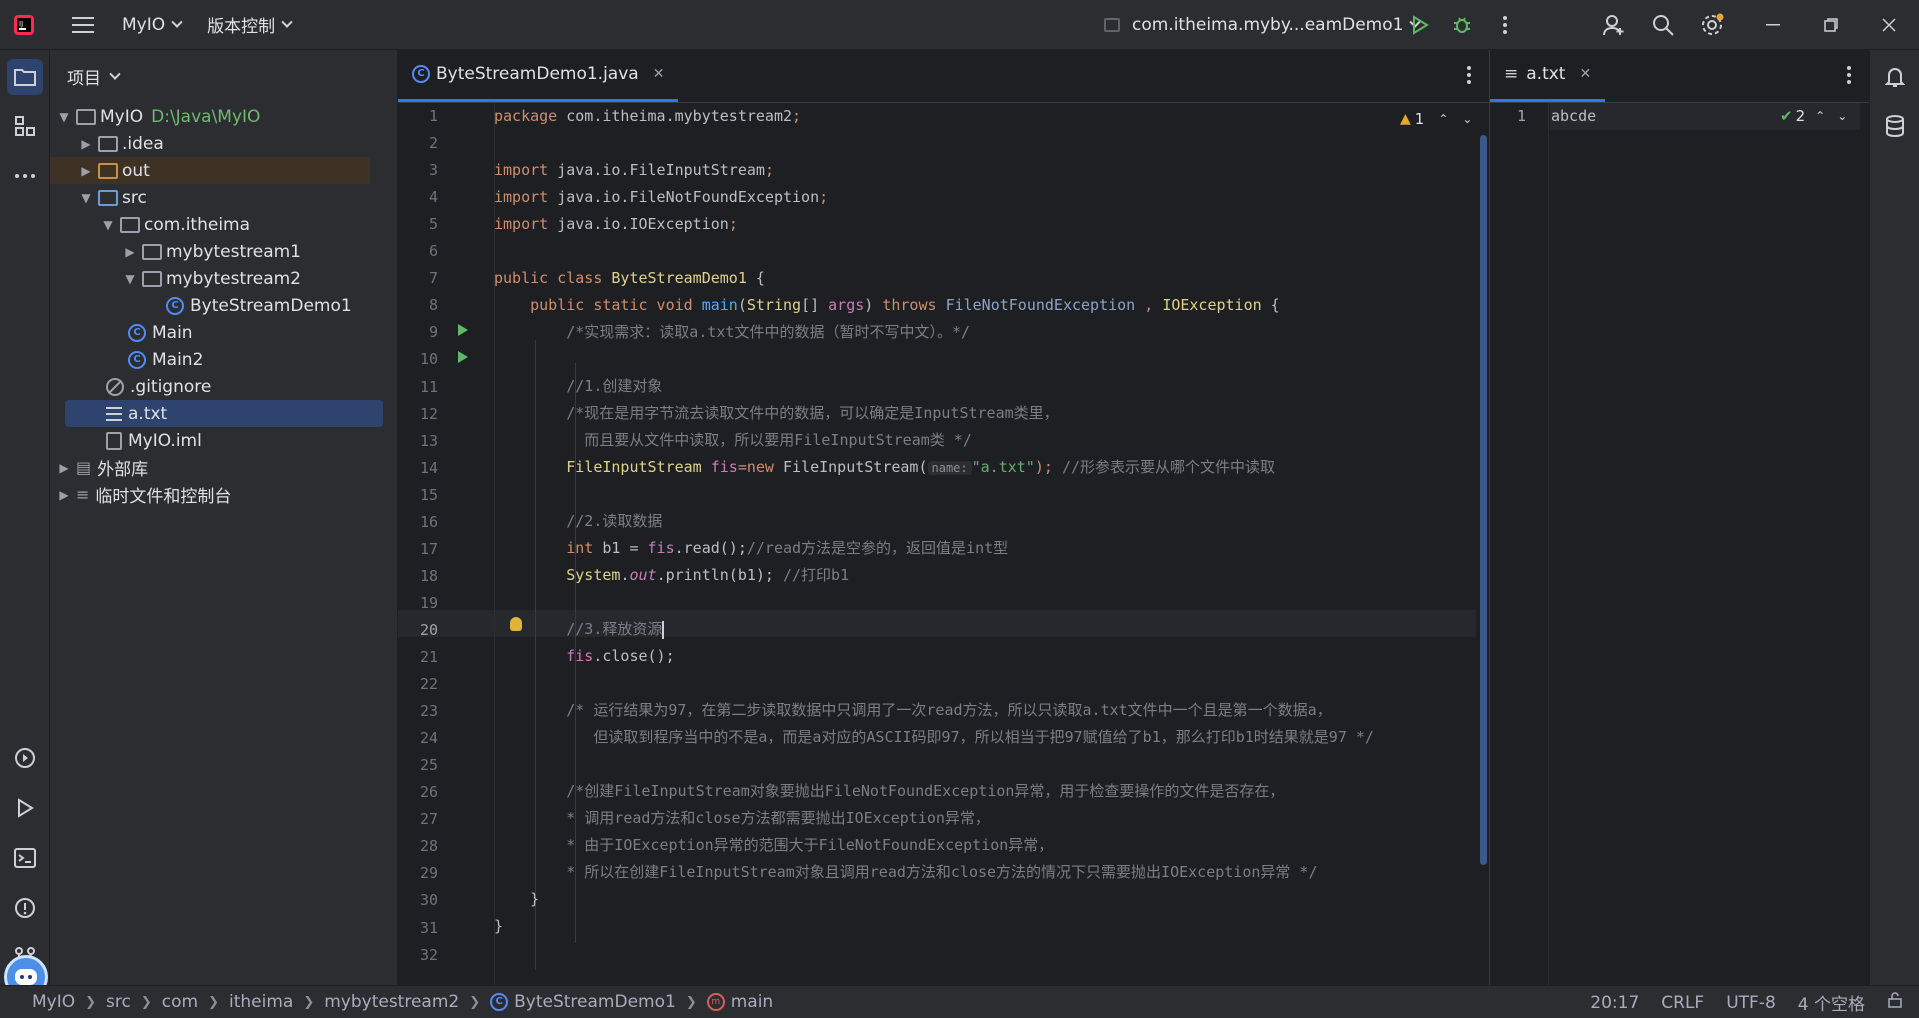  Describe the element at coordinates (1548, 75) in the screenshot. I see `tab-a-txt: ≡ a.txt ✕` at that location.